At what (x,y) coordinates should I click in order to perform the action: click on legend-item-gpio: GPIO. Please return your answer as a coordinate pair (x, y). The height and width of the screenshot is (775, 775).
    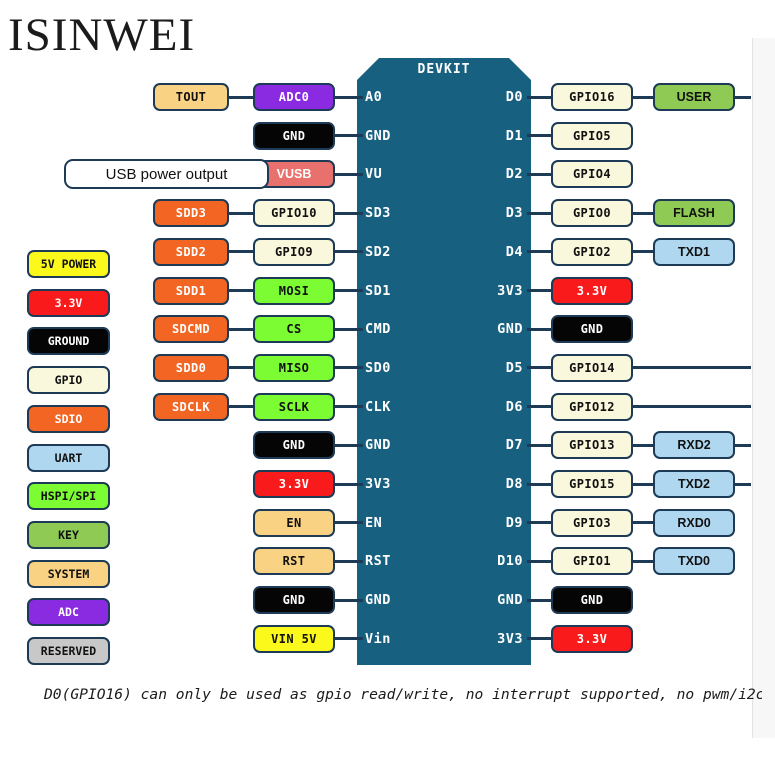
    Looking at the image, I should click on (68, 380).